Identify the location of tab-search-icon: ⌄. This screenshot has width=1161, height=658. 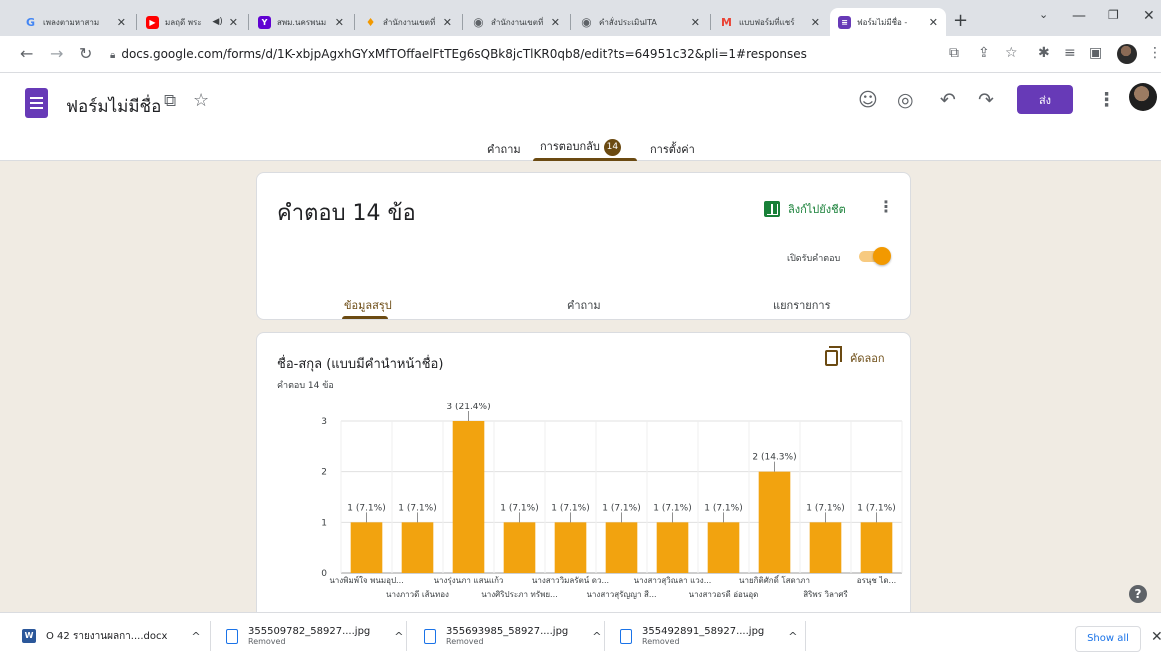
(1043, 14).